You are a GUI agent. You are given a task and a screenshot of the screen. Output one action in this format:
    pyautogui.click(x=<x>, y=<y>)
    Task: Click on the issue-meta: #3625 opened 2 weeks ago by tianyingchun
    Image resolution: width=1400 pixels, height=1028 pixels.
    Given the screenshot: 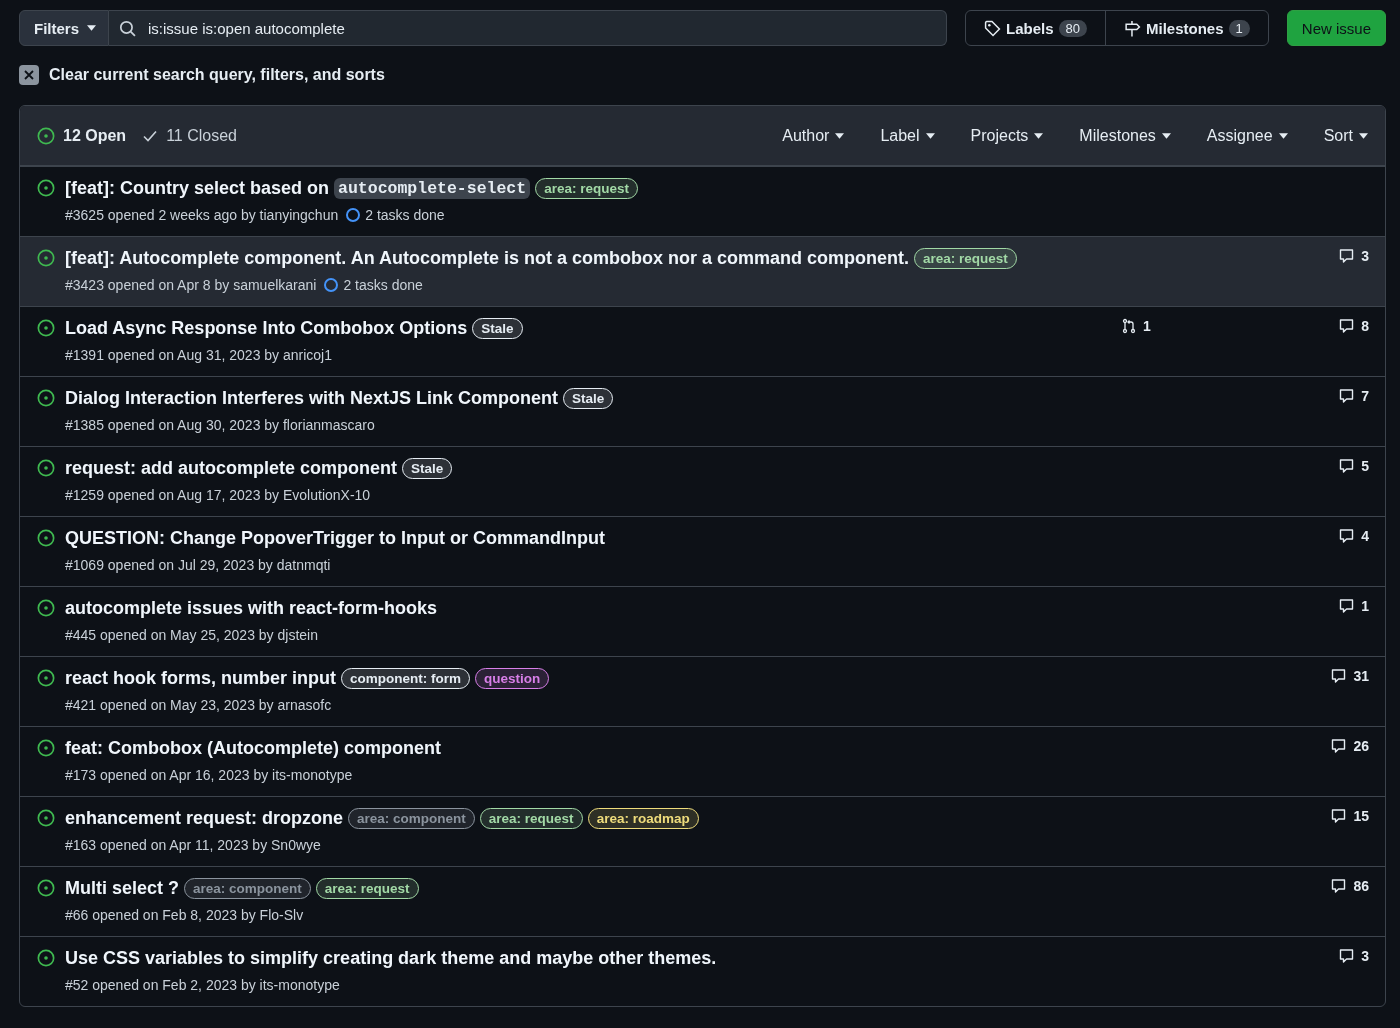 What is the action you would take?
    pyautogui.click(x=202, y=215)
    